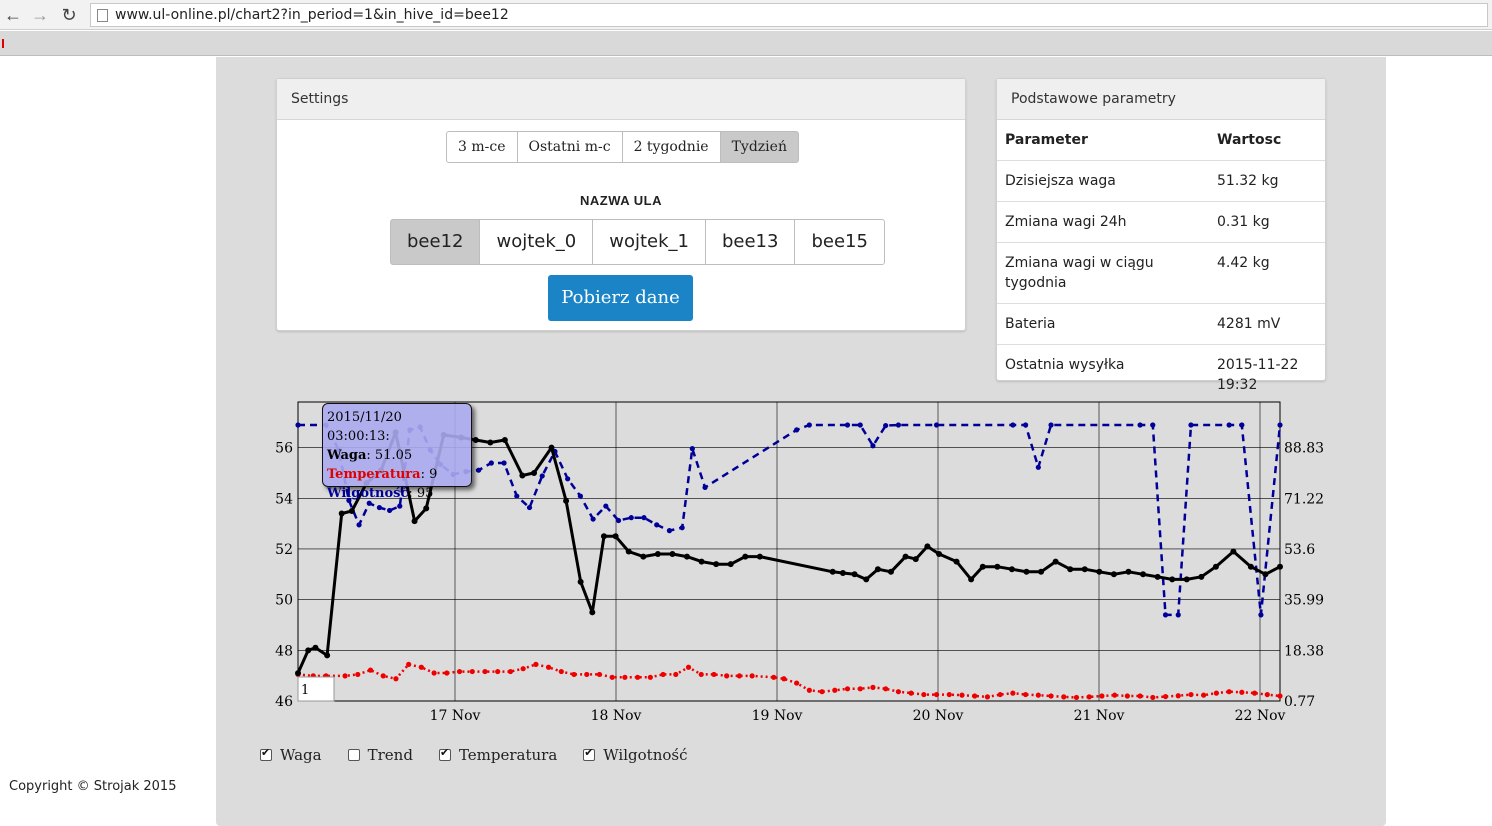 This screenshot has height=826, width=1492. Describe the element at coordinates (69, 15) in the screenshot. I see `reload-icon: ↻` at that location.